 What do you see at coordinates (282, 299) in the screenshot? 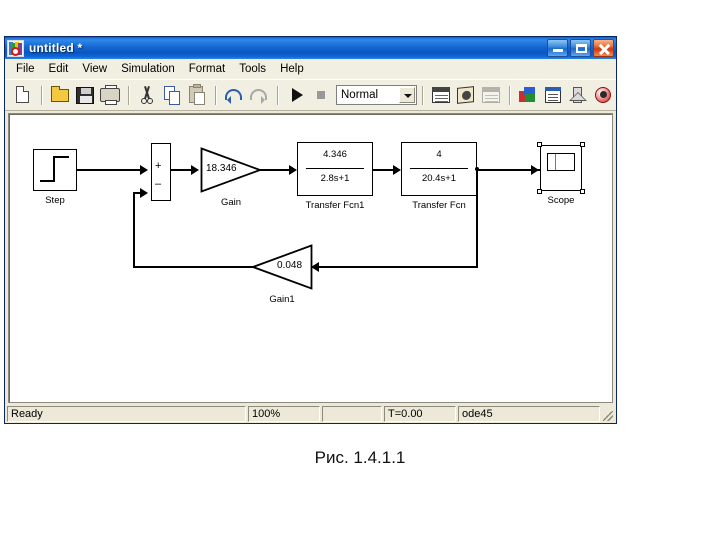
I see `block-label-gain1: Gain1` at bounding box center [282, 299].